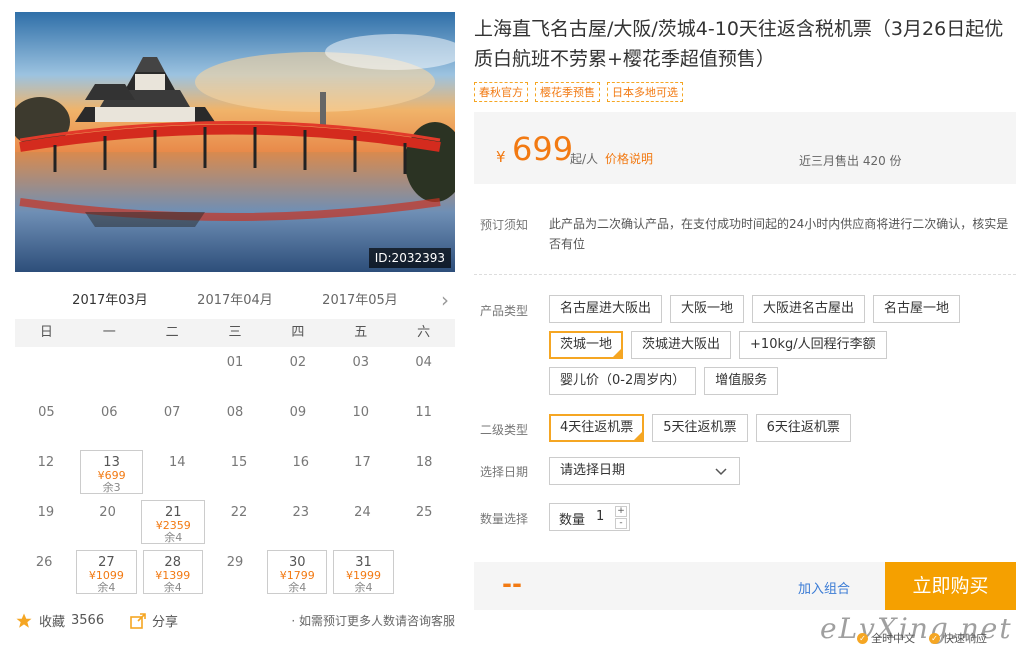  Describe the element at coordinates (621, 523) in the screenshot. I see `quantity-minus-button: -` at that location.